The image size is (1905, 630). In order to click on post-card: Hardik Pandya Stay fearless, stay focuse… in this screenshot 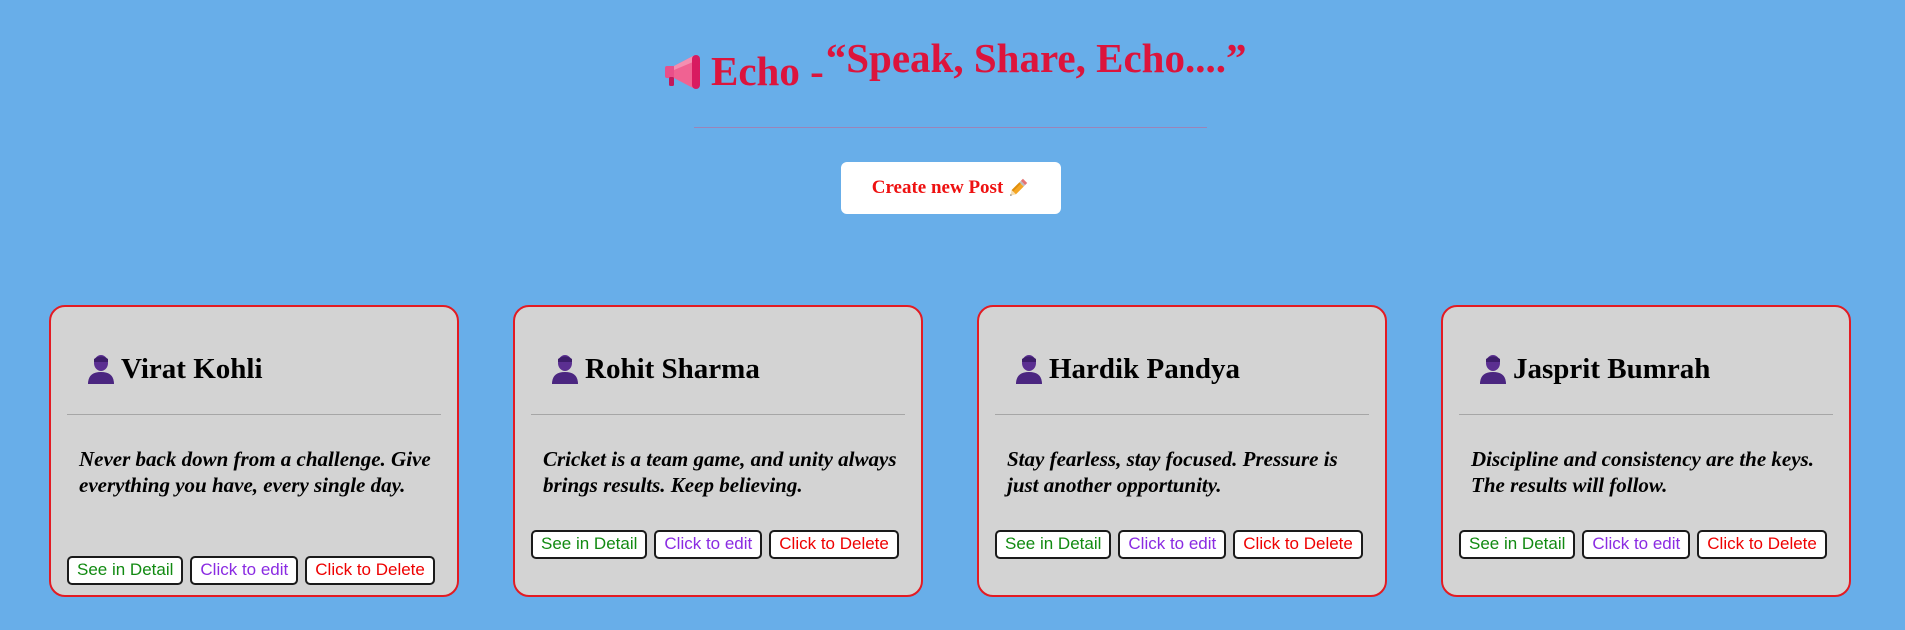, I will do `click(1182, 451)`.